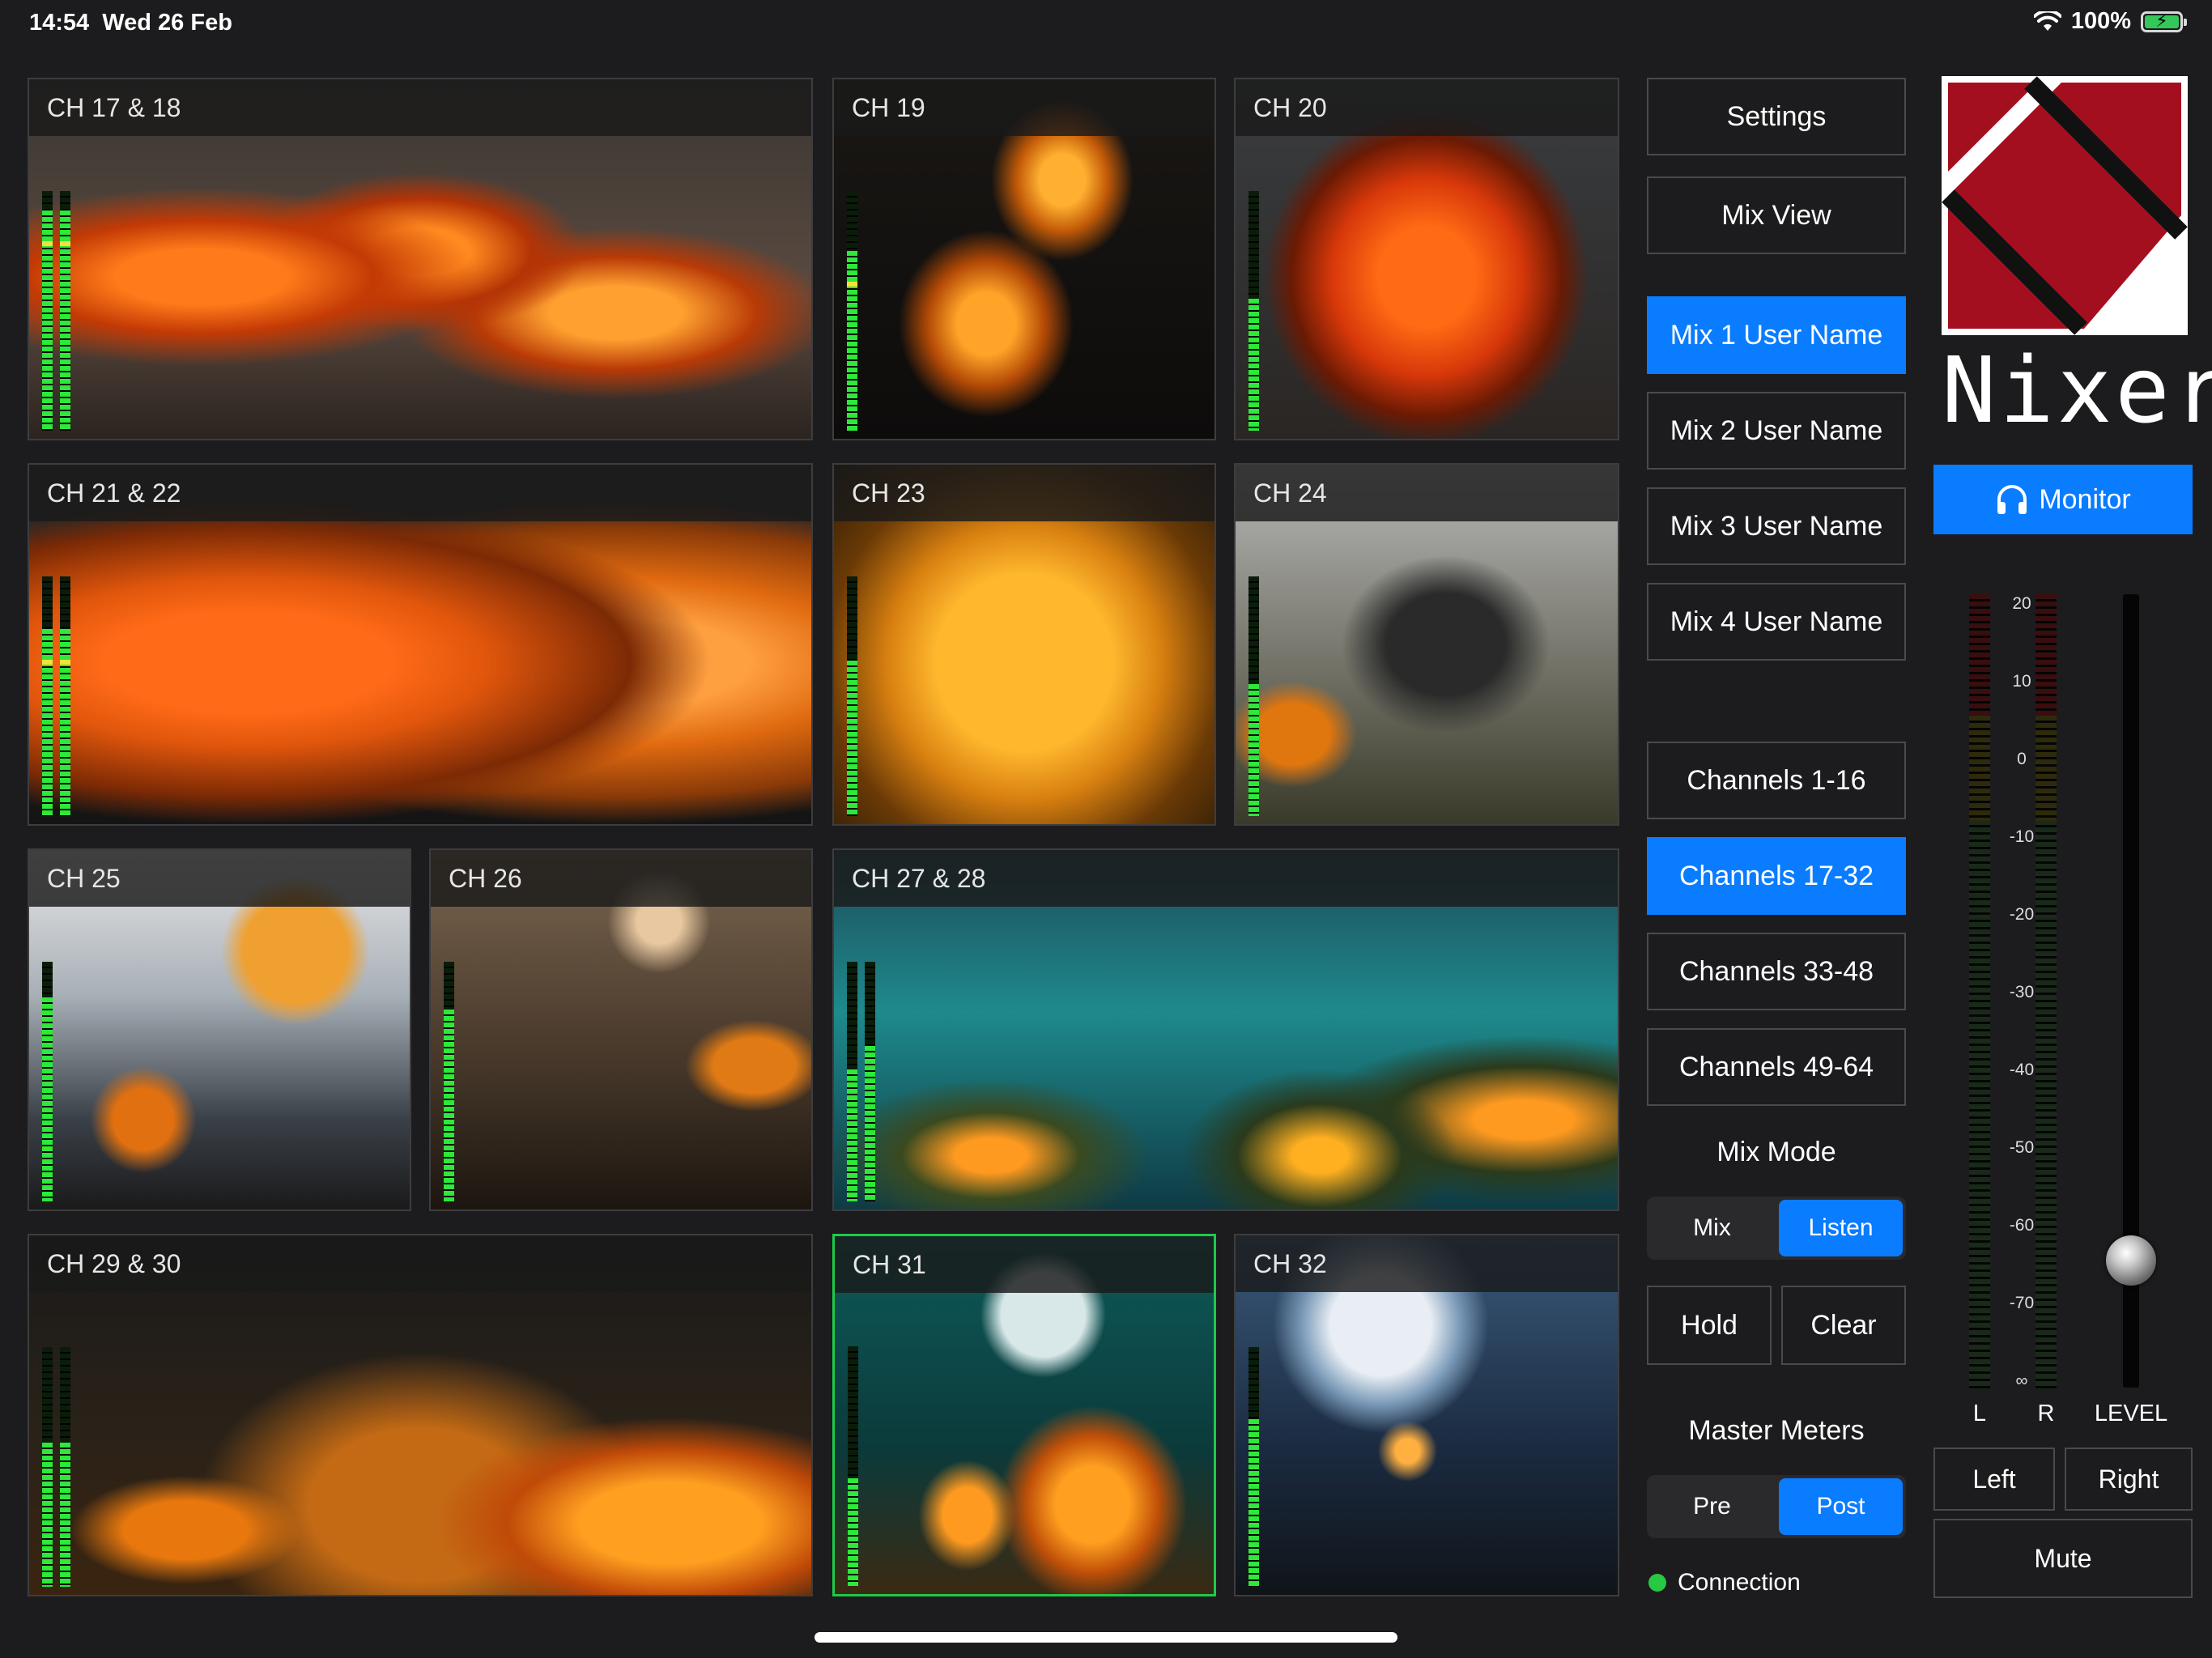 The image size is (2212, 1658). Describe the element at coordinates (2131, 1260) in the screenshot. I see `level-fader-knob` at that location.